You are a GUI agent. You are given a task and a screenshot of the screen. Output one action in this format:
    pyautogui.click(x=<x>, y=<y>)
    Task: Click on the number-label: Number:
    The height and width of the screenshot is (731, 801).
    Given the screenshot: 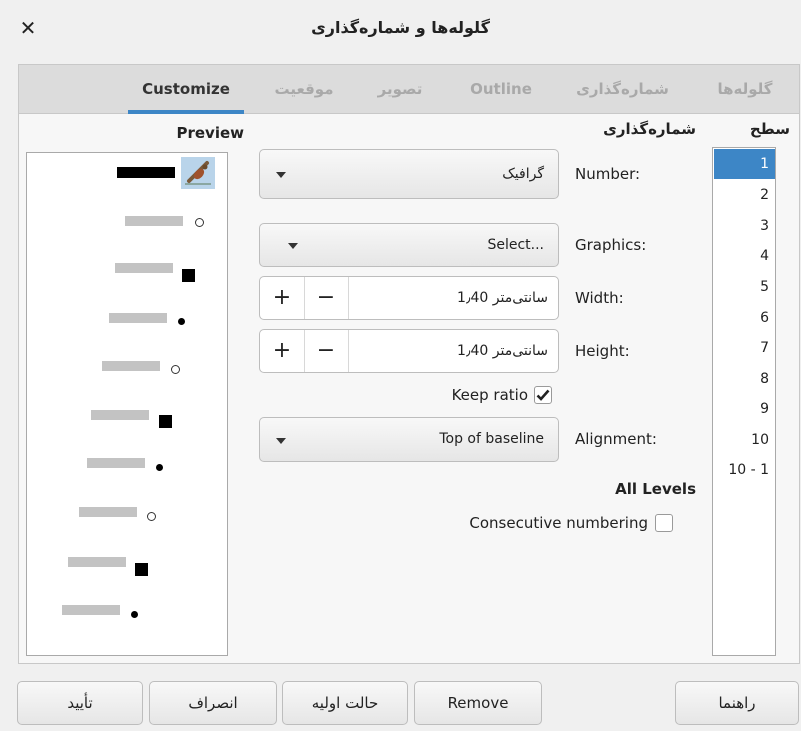 What is the action you would take?
    pyautogui.click(x=608, y=174)
    